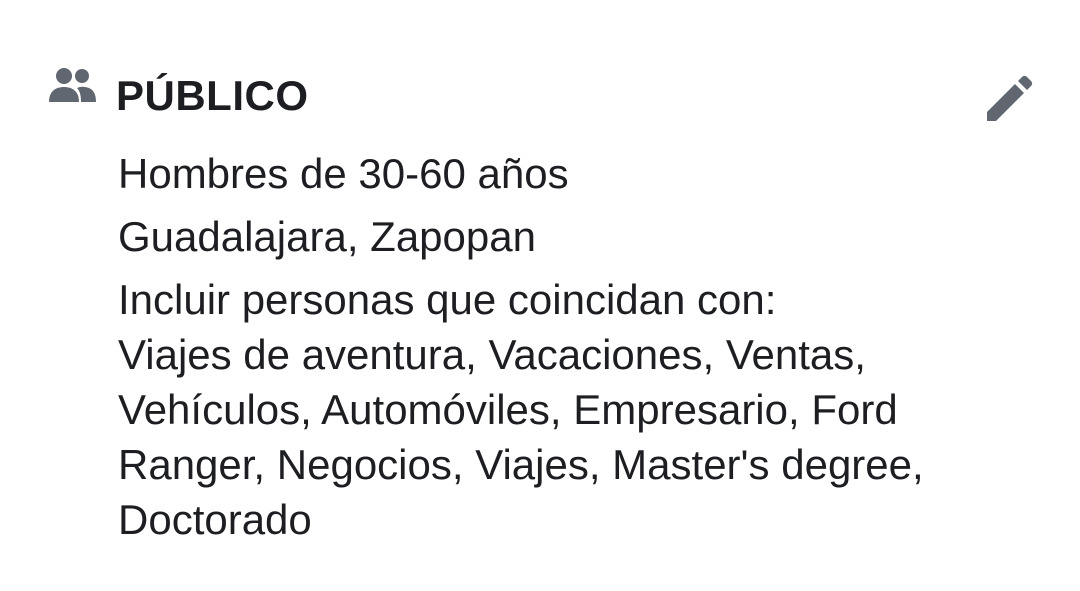 The width and height of the screenshot is (1080, 591). What do you see at coordinates (508, 409) in the screenshot?
I see `interests-line: Vehículos, Automóviles, Empresario, Ford` at bounding box center [508, 409].